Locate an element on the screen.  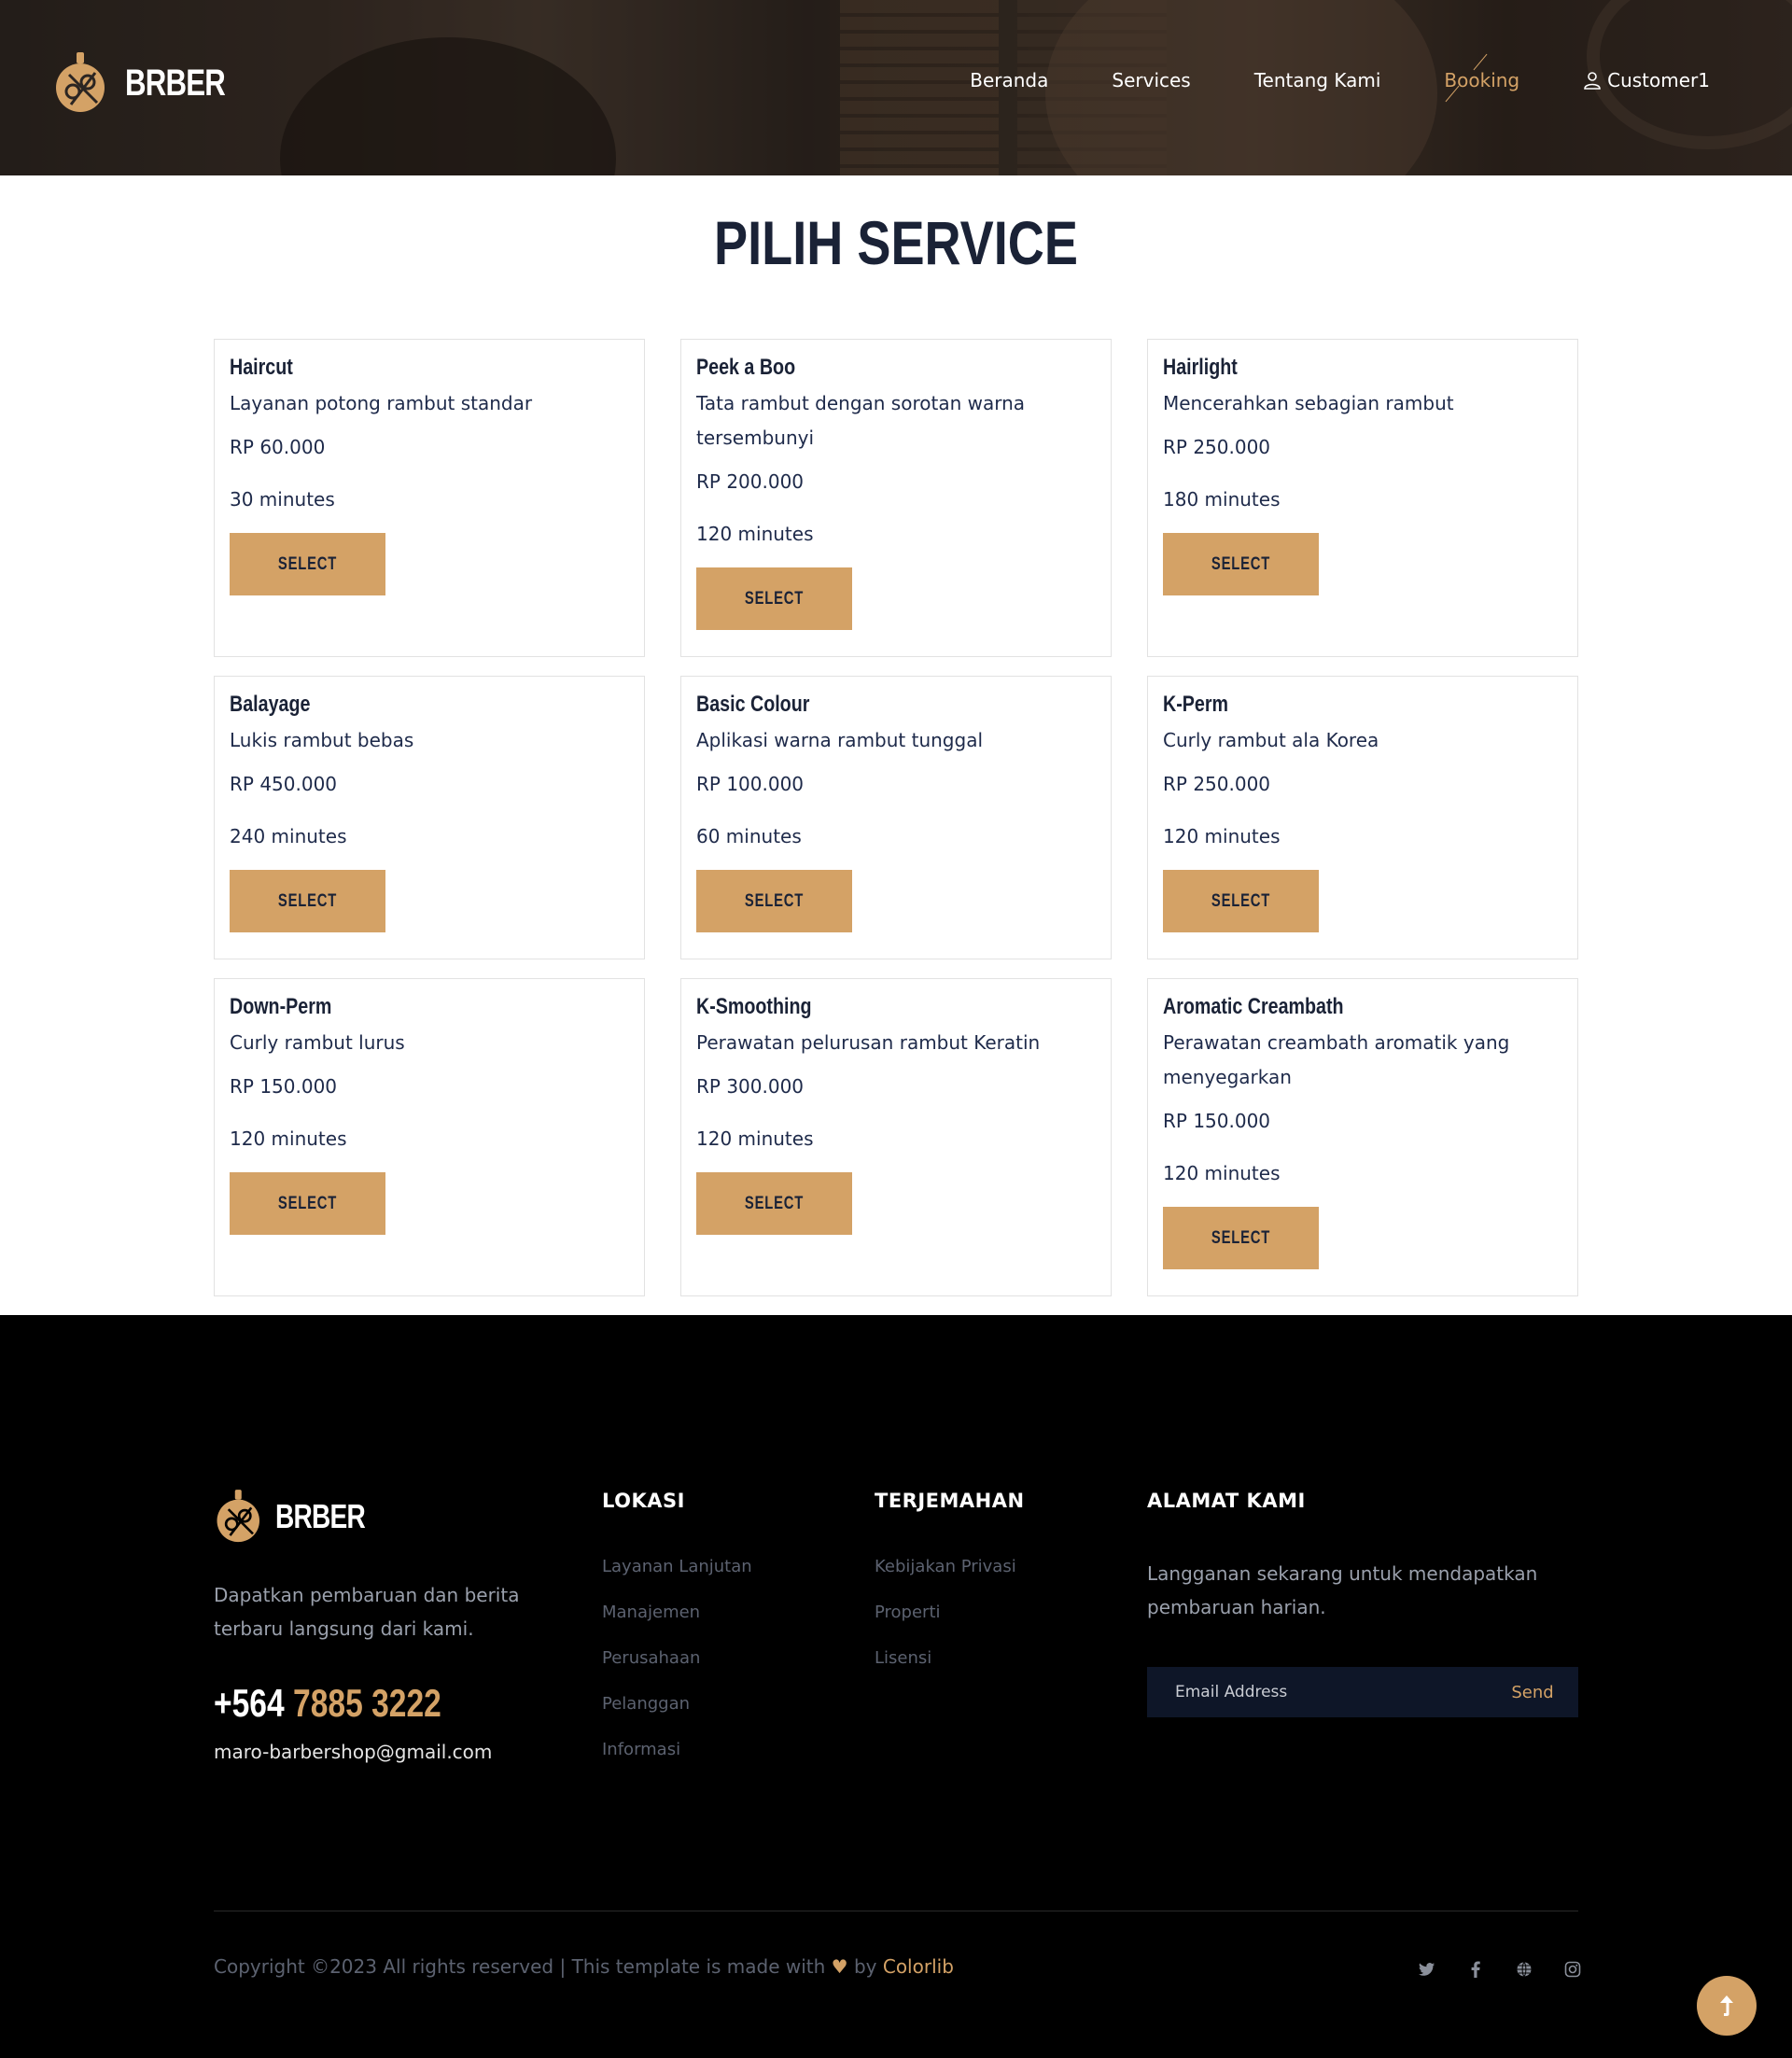
service-price: RP 100.000 is located at coordinates (750, 784).